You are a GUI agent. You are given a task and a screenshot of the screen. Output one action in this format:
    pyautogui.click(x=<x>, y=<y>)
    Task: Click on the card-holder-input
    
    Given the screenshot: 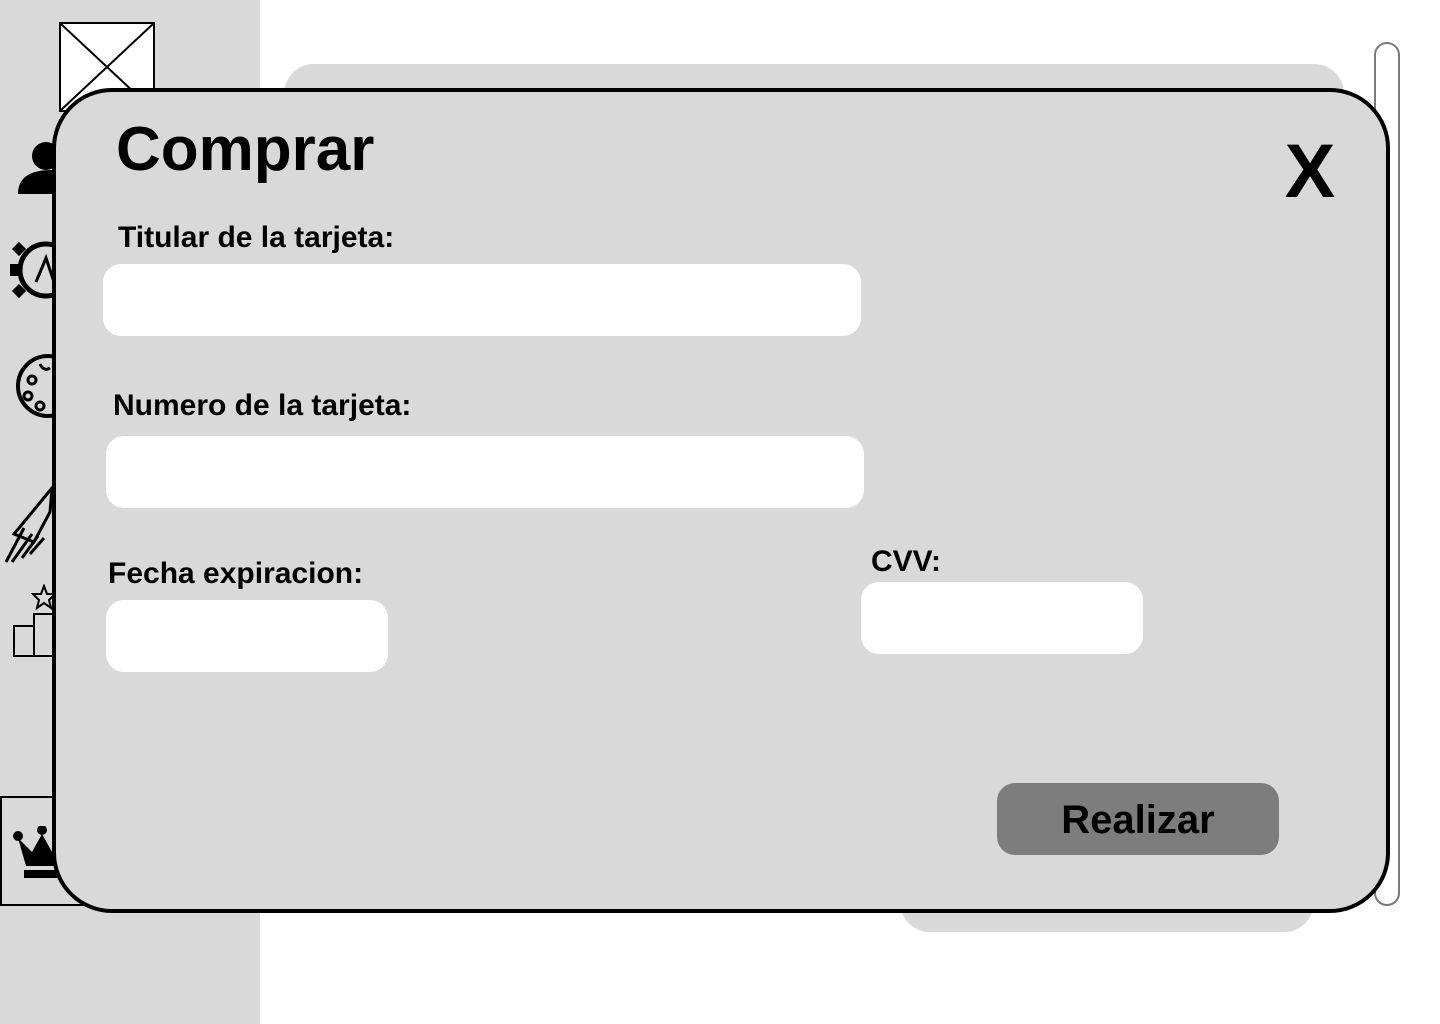 What is the action you would take?
    pyautogui.click(x=482, y=300)
    